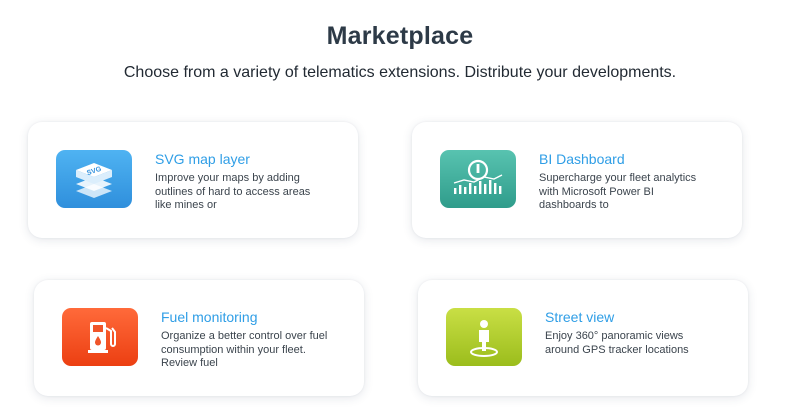  What do you see at coordinates (100, 337) in the screenshot?
I see `fuel-pump-icon` at bounding box center [100, 337].